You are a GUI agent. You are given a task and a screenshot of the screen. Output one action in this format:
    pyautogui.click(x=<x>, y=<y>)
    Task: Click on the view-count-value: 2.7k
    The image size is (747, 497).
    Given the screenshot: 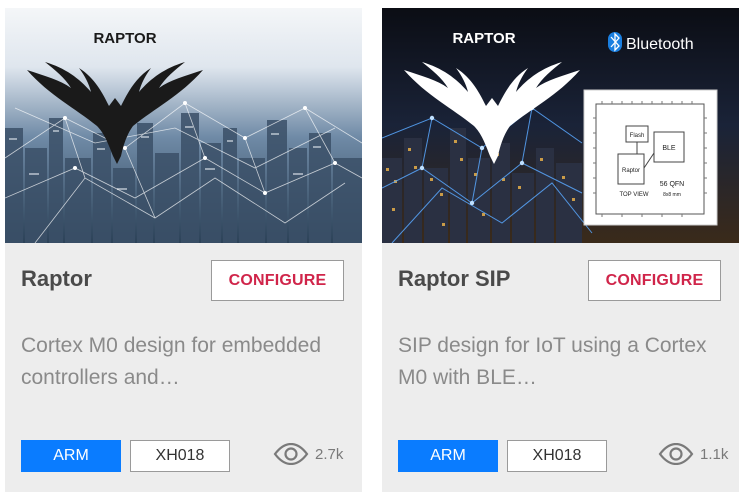 What is the action you would take?
    pyautogui.click(x=329, y=454)
    